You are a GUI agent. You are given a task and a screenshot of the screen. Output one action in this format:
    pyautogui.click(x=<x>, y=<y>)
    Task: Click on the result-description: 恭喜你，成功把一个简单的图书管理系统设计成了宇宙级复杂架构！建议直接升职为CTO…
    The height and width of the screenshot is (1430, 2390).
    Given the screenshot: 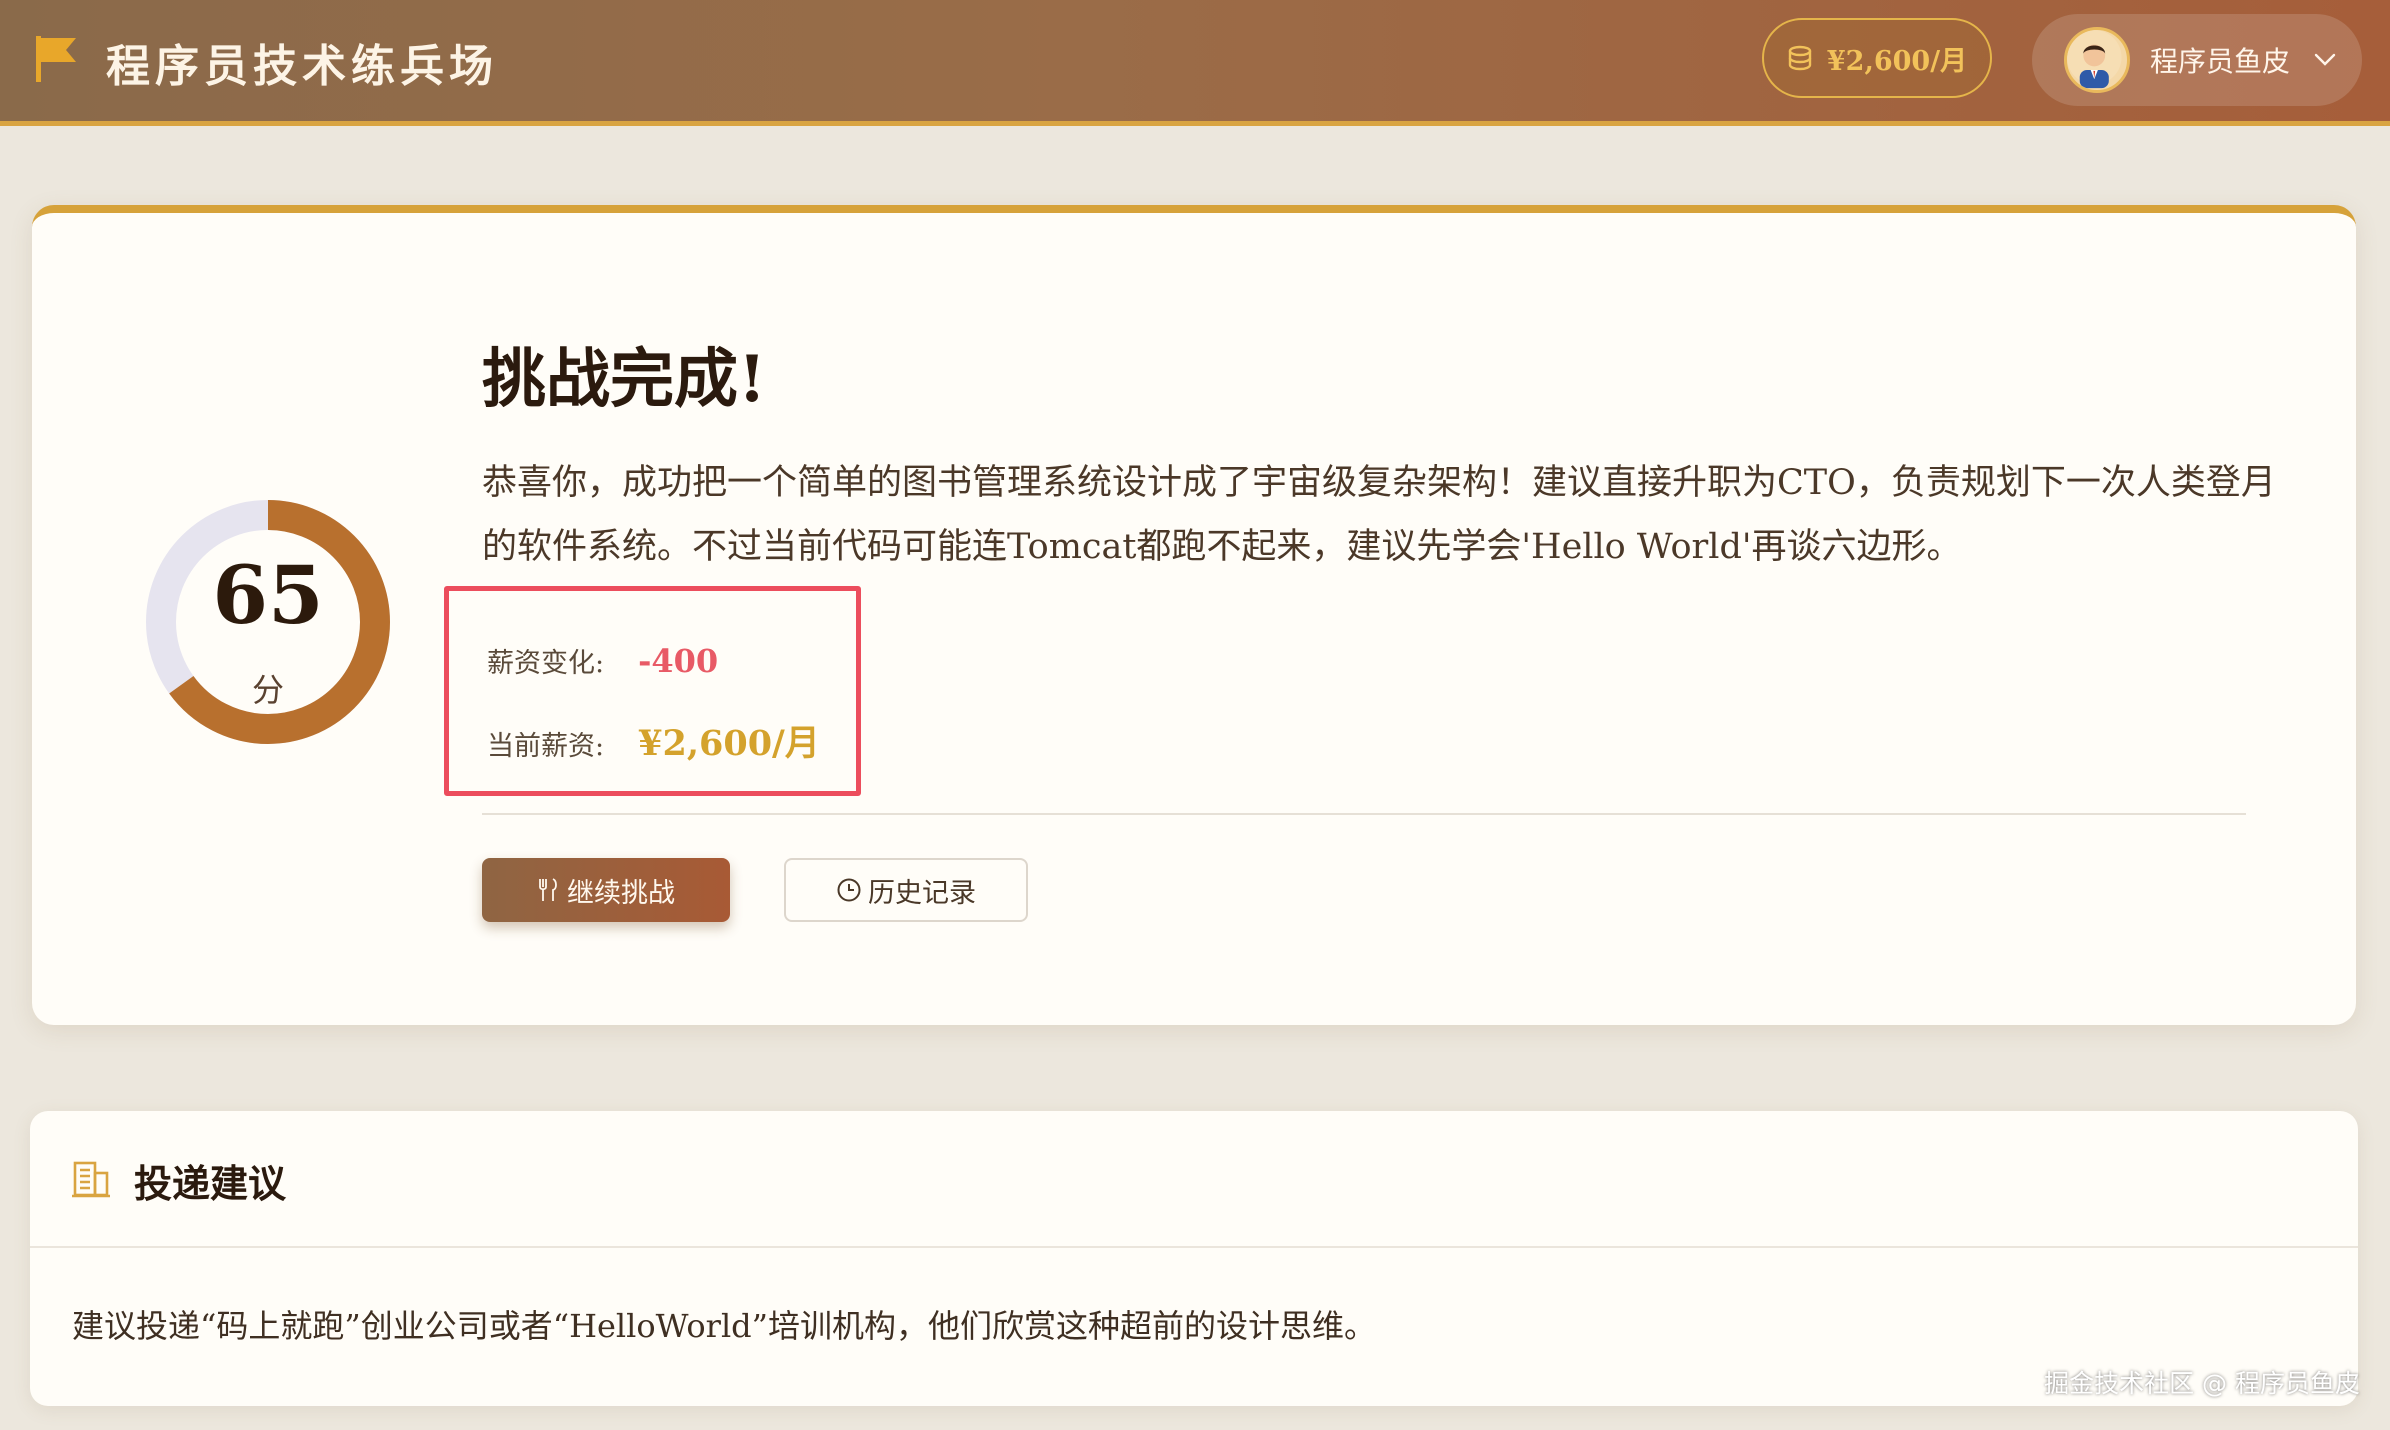 What is the action you would take?
    pyautogui.click(x=1379, y=515)
    